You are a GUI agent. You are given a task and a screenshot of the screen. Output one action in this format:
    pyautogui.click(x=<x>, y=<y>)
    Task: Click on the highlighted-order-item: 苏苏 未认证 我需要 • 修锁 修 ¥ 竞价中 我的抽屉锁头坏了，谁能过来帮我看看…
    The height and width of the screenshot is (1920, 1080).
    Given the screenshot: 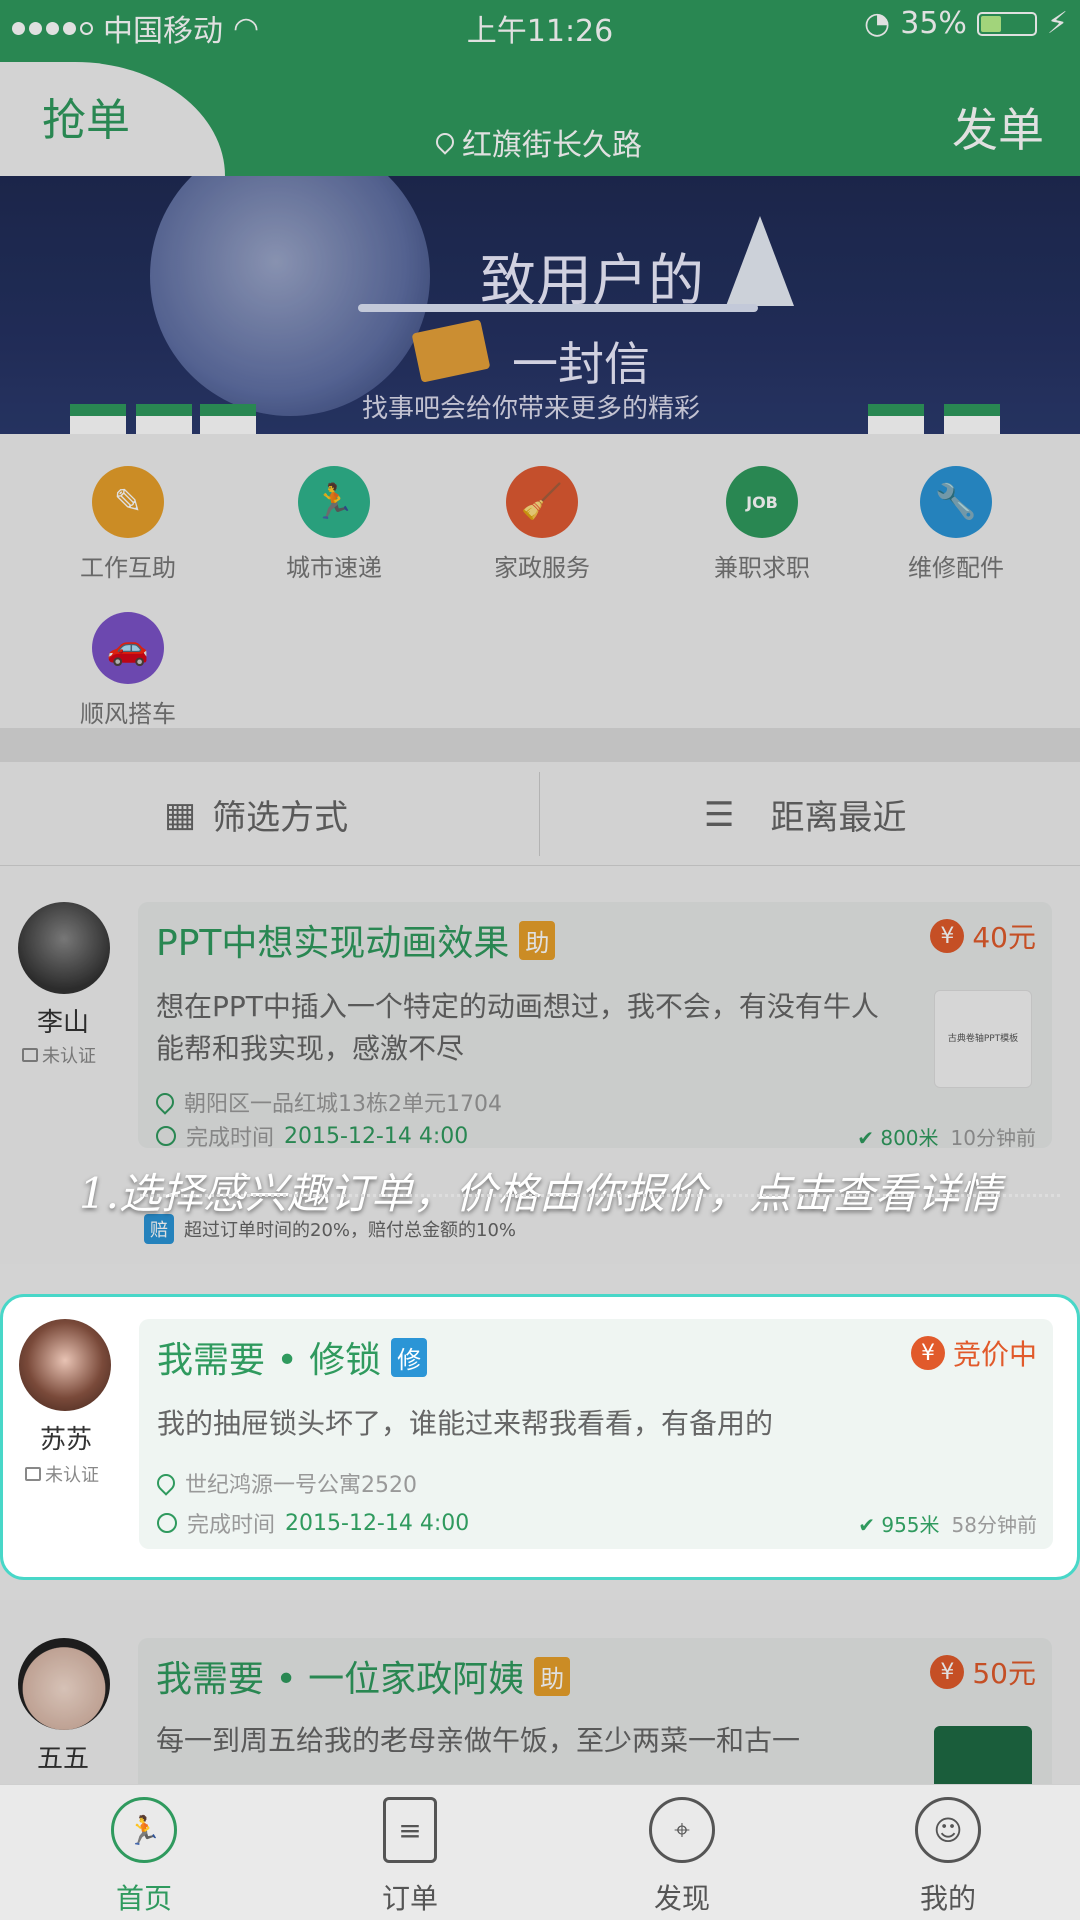 What is the action you would take?
    pyautogui.click(x=540, y=1437)
    